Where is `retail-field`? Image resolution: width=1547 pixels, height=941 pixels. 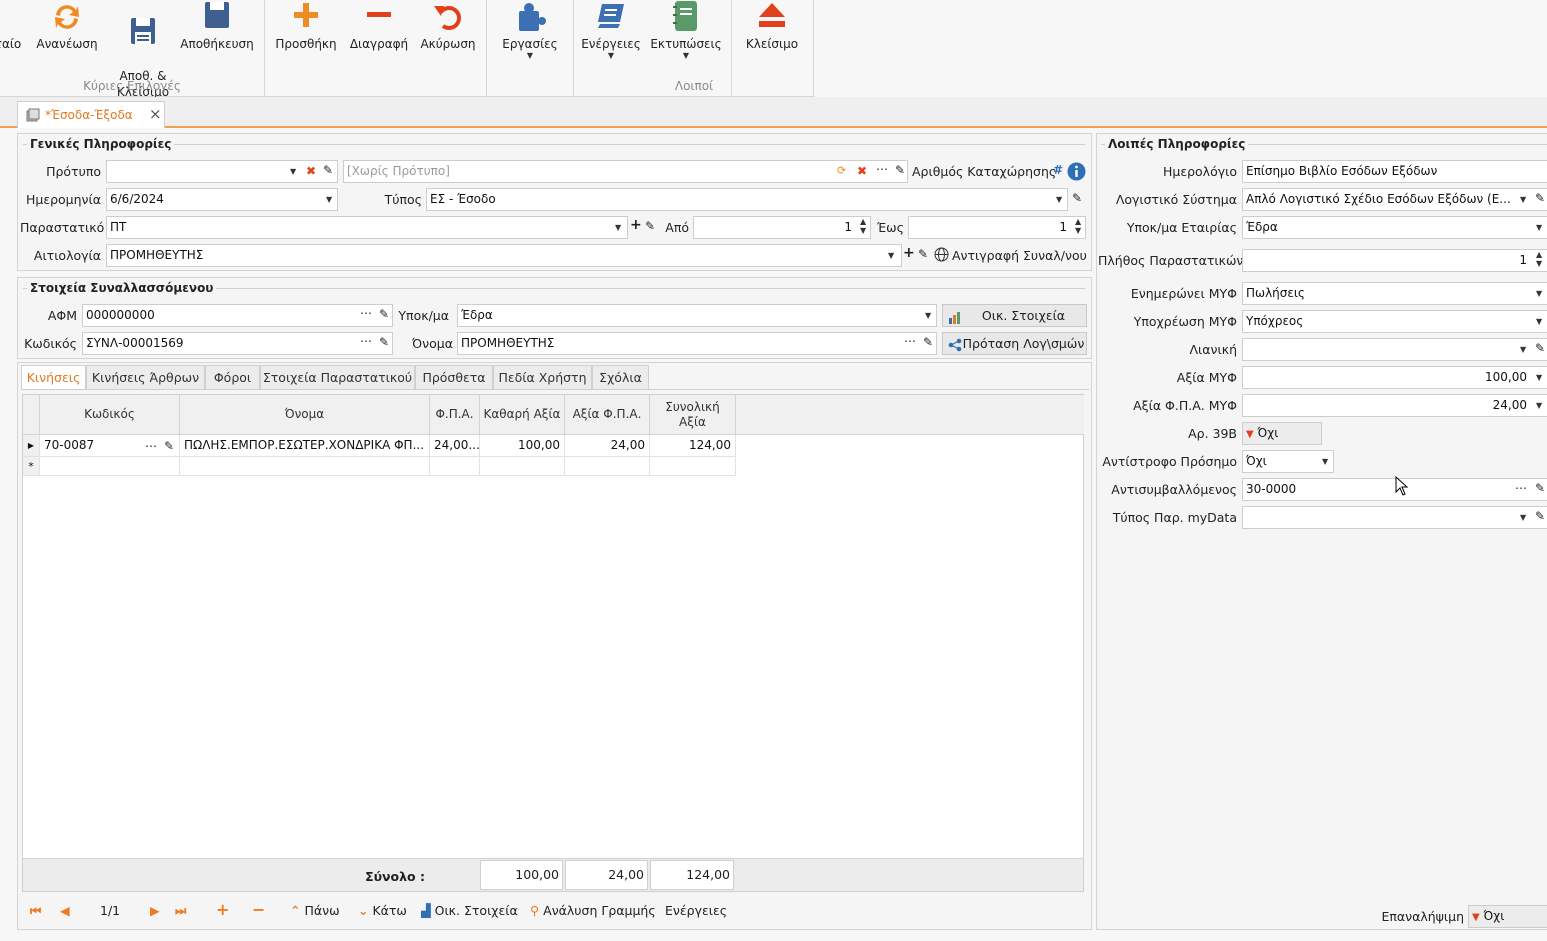
retail-field is located at coordinates (1394, 349).